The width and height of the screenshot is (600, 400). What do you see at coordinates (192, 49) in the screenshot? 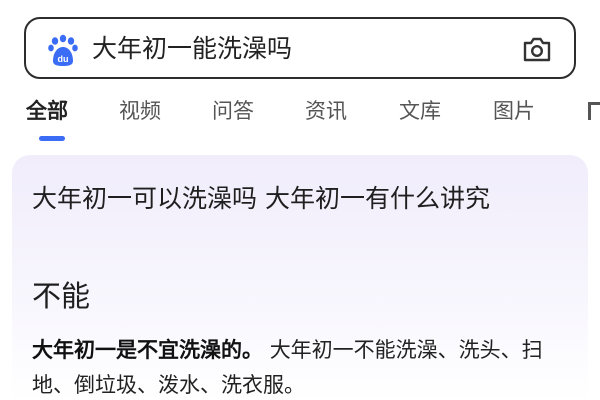
I see `search-query-text: 大年初一能洗澡吗` at bounding box center [192, 49].